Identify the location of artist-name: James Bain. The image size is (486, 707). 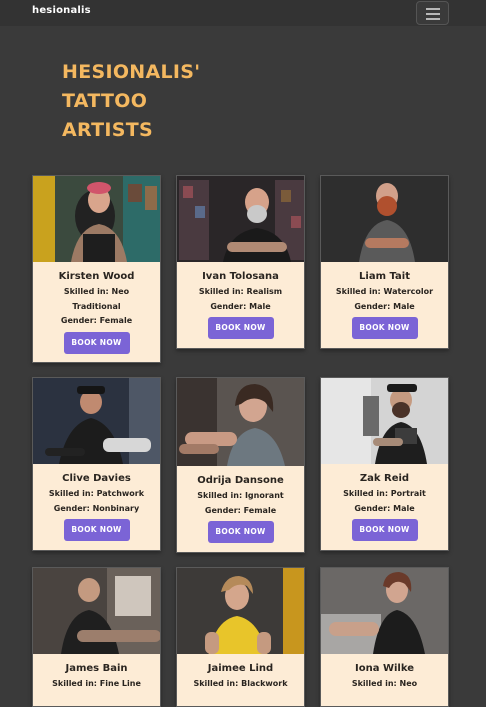
(96, 668).